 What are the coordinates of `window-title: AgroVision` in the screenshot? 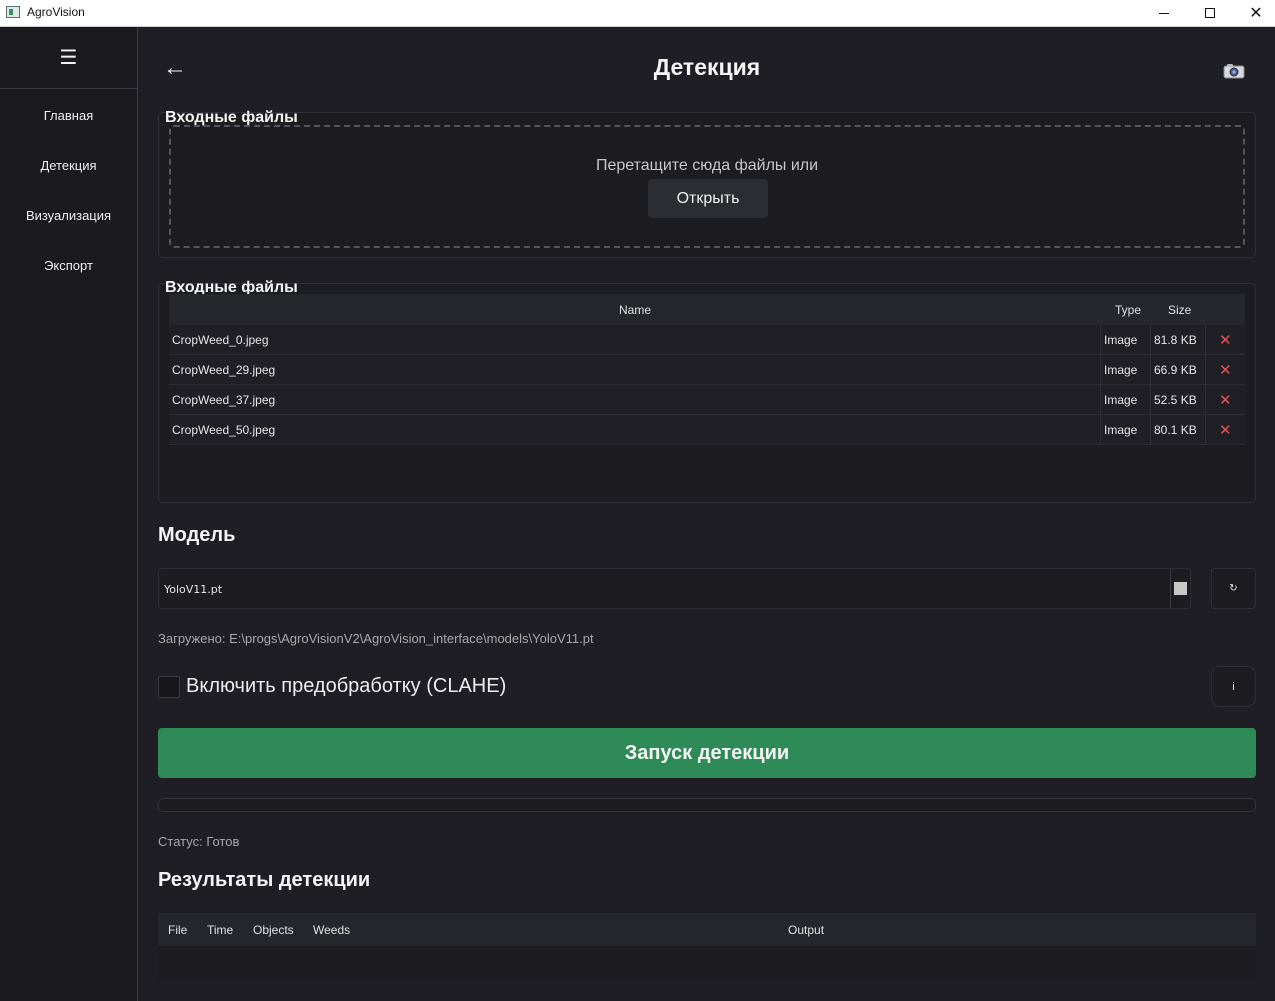 It's located at (56, 12).